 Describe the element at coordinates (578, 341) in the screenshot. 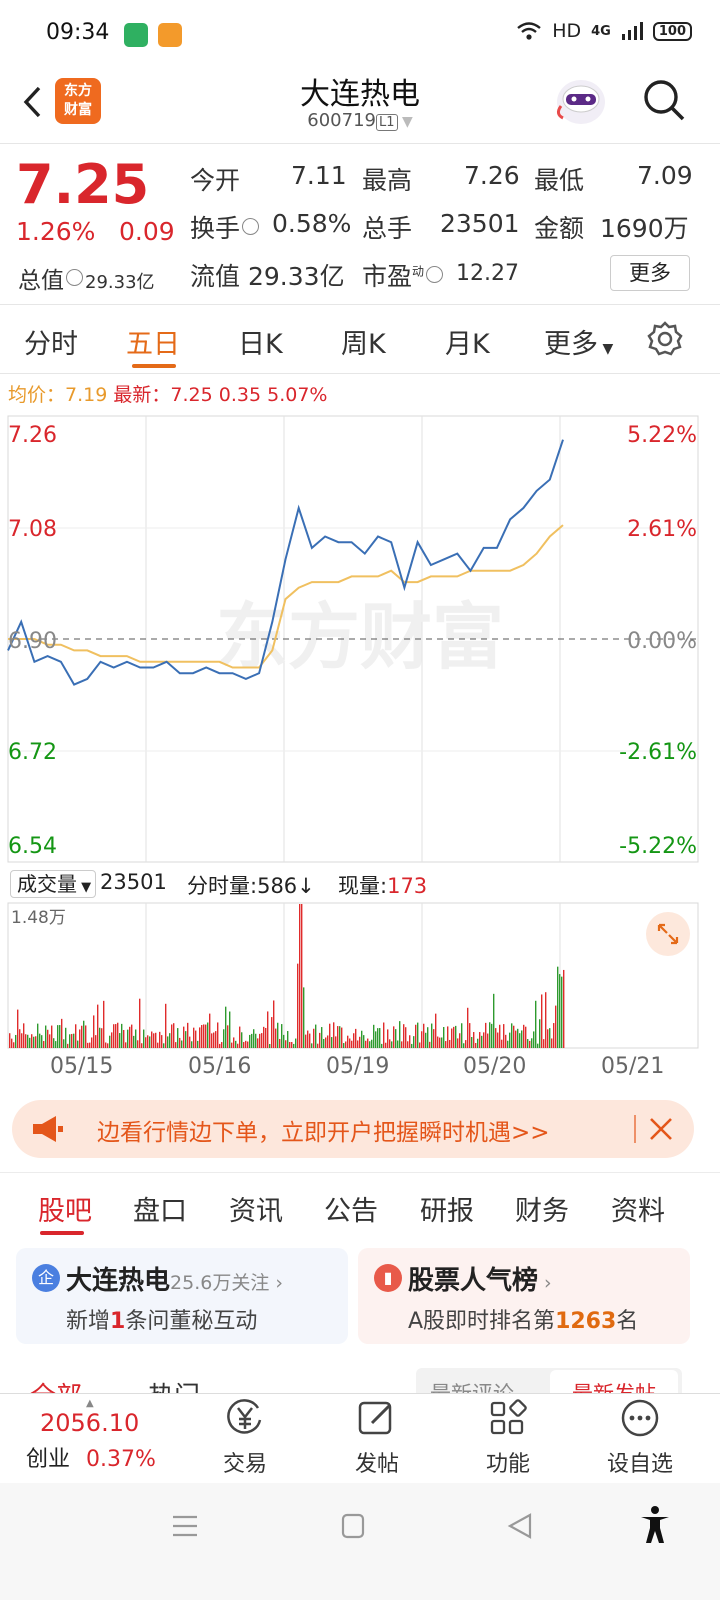

I see `tab-more: 更多 ▼` at that location.